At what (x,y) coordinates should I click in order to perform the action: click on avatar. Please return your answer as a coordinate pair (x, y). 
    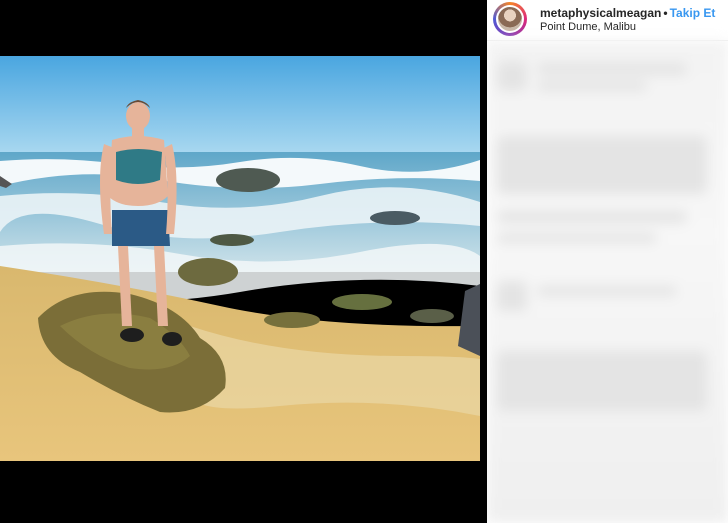
    Looking at the image, I should click on (510, 19).